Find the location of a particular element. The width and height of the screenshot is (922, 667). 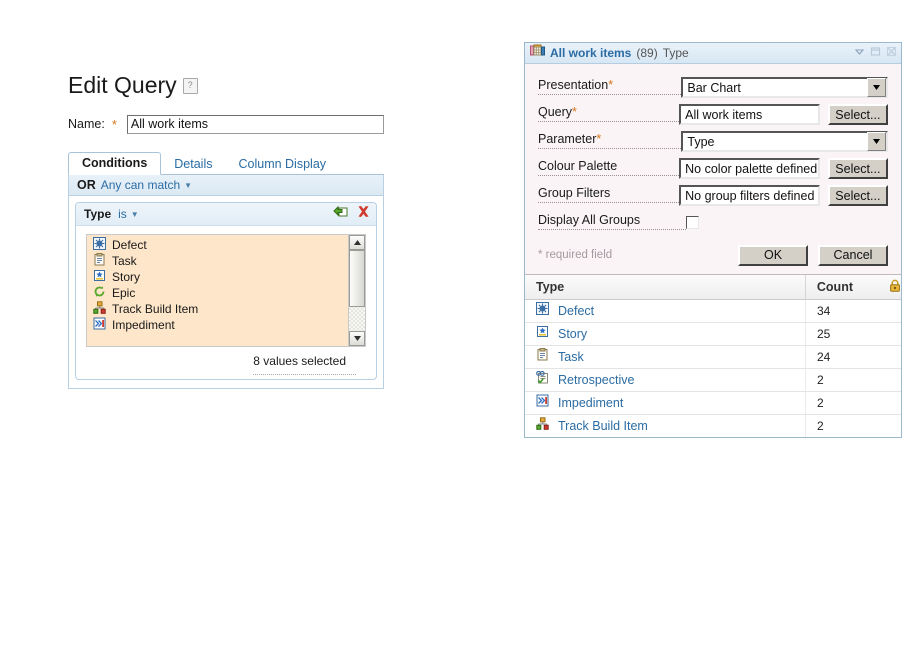

query-label: Query* is located at coordinates (609, 113).